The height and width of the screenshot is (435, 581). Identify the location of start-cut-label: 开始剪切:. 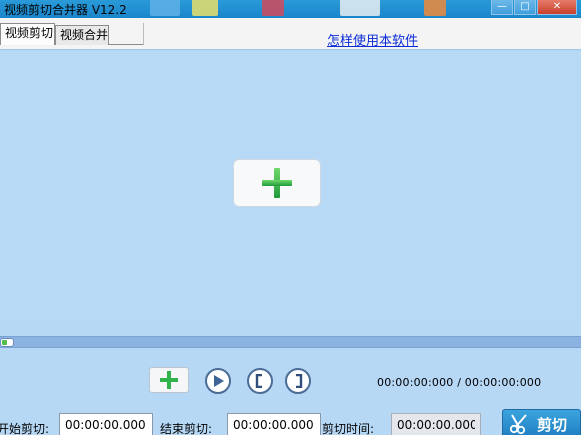
(25, 428).